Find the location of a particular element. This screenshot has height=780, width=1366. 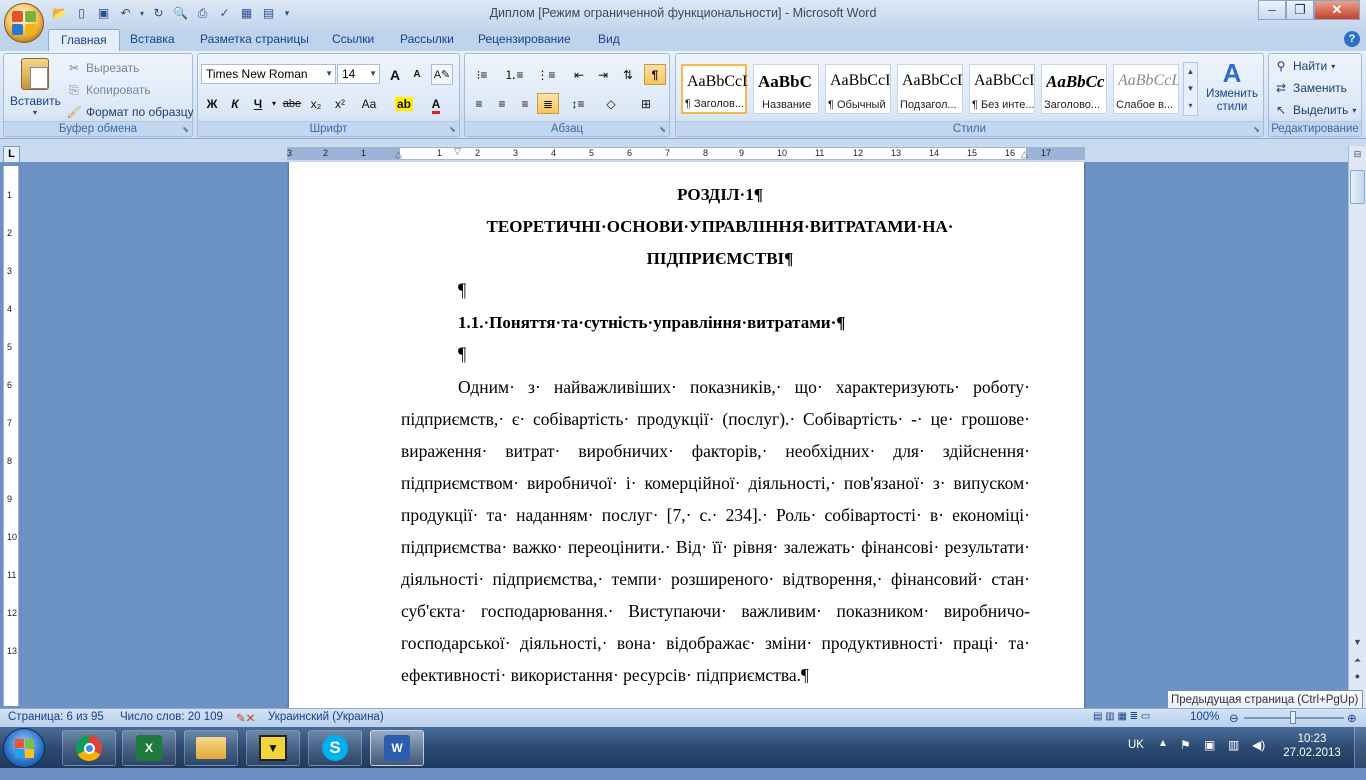

previous-page-icon: ⏶ is located at coordinates (1357, 660).